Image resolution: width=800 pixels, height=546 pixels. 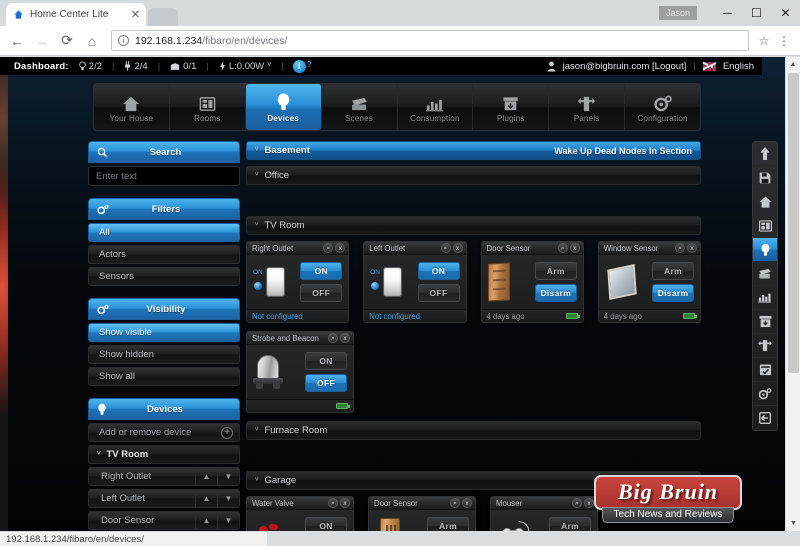 What do you see at coordinates (765, 202) in the screenshot?
I see `rail-your-house-button` at bounding box center [765, 202].